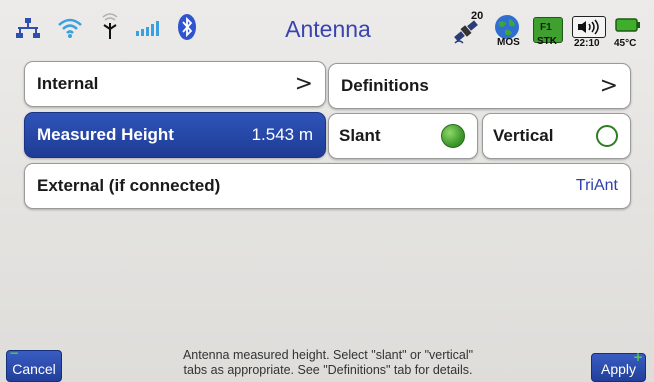 Image resolution: width=654 pixels, height=382 pixels. Describe the element at coordinates (175, 135) in the screenshot. I see `measured-height-button: Measured Height 1.543 m` at that location.